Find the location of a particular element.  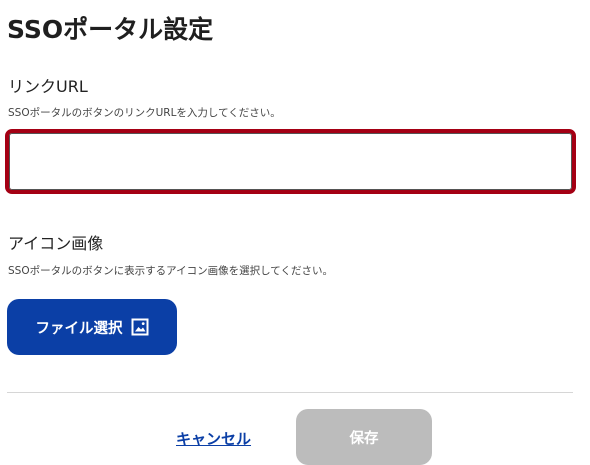

divider is located at coordinates (290, 392).